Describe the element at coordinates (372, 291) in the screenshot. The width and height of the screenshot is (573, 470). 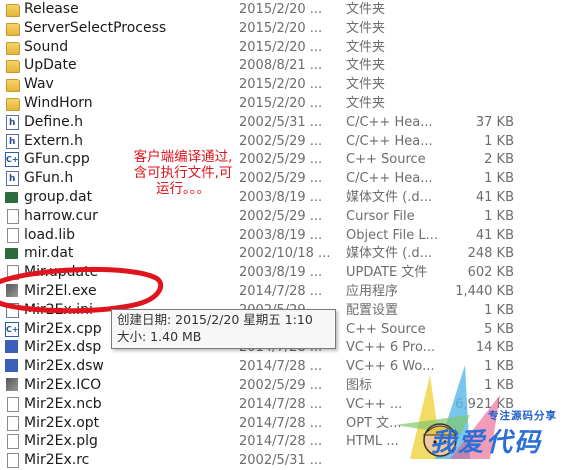
I see `file-type: 应用程序` at that location.